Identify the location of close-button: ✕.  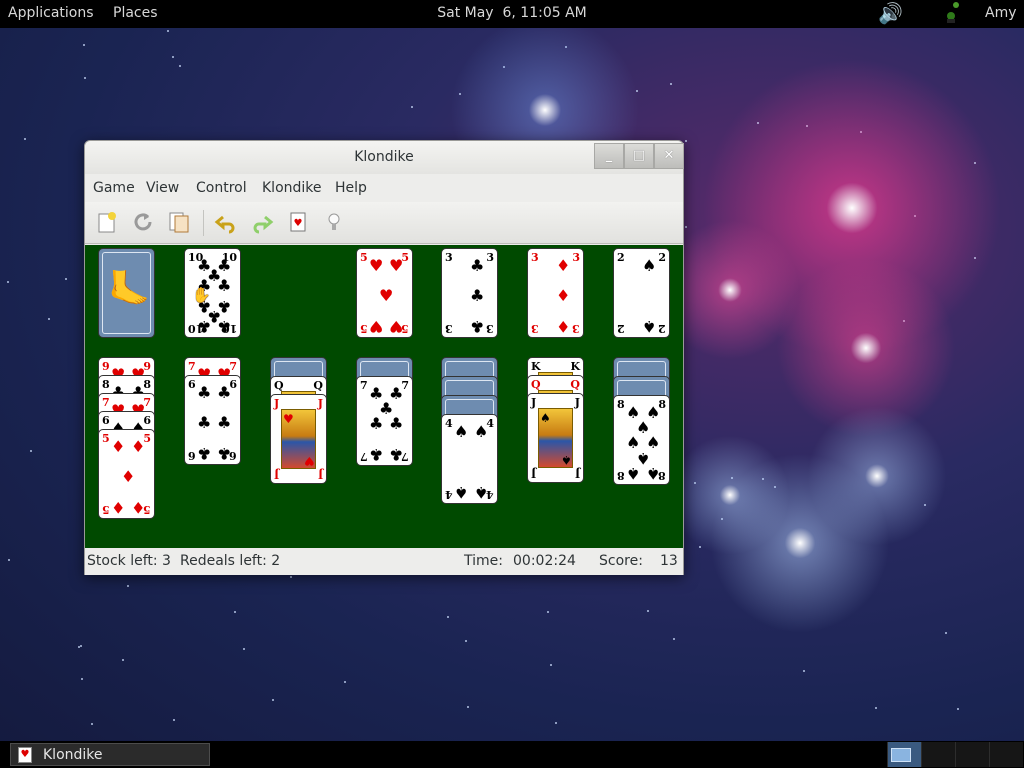
(669, 156).